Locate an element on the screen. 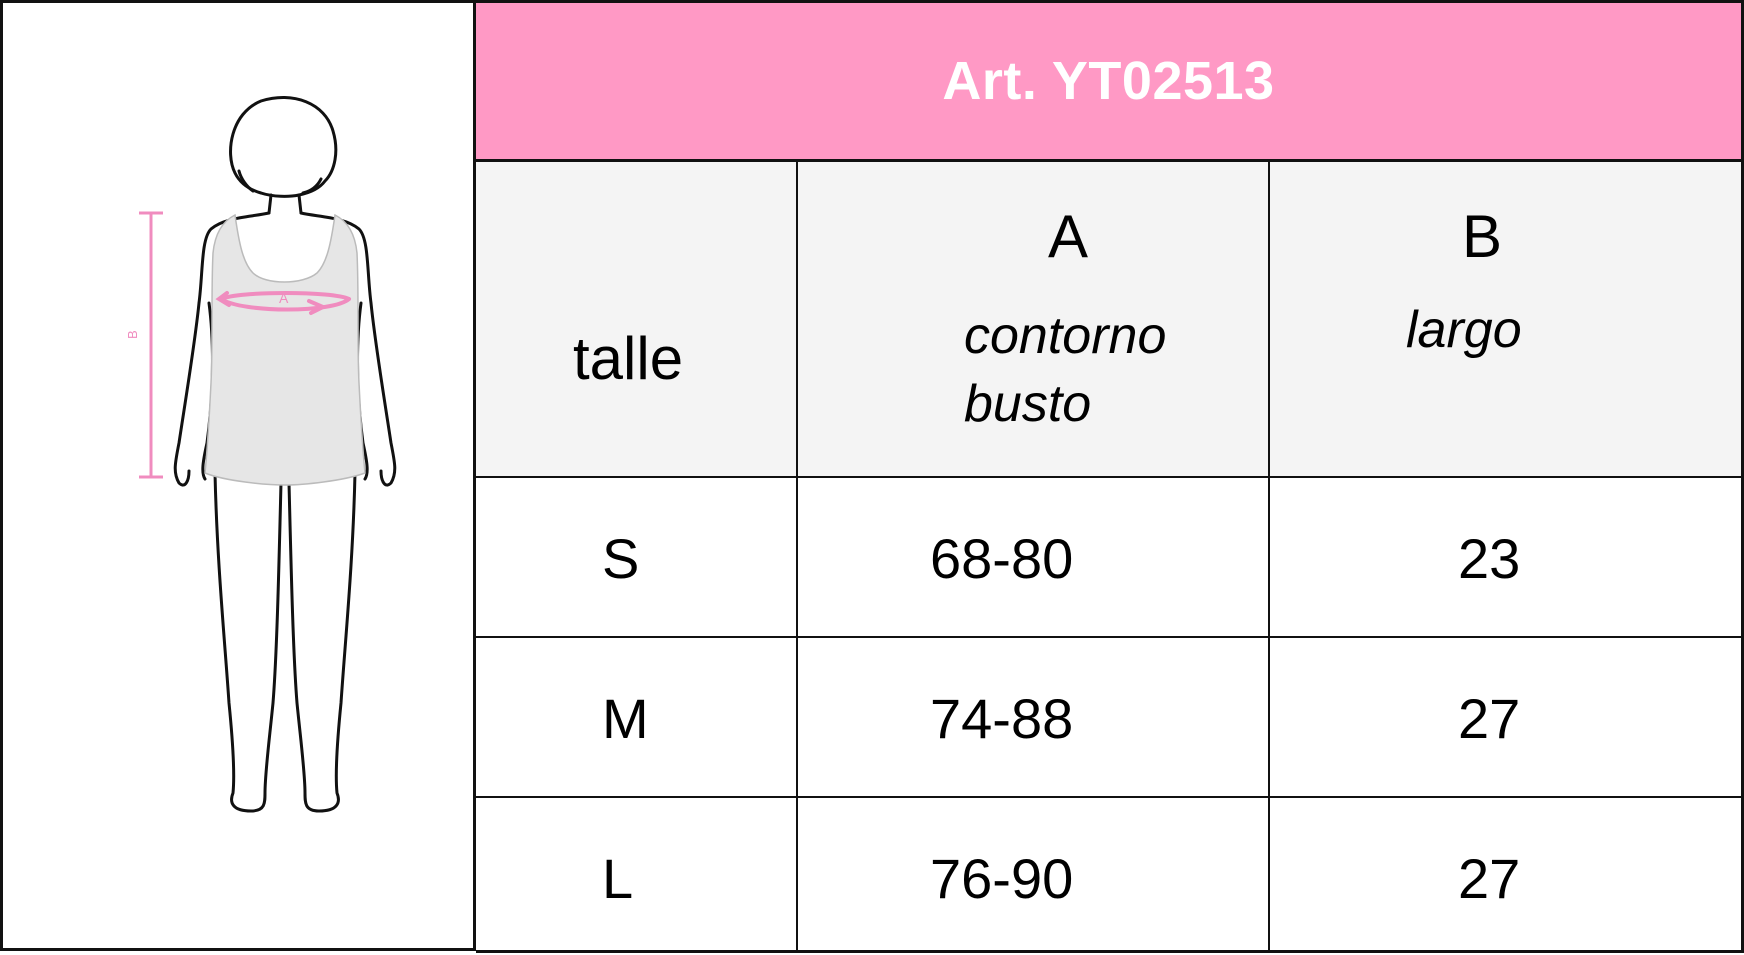  bust-cell: 74-88 is located at coordinates (1002, 718).